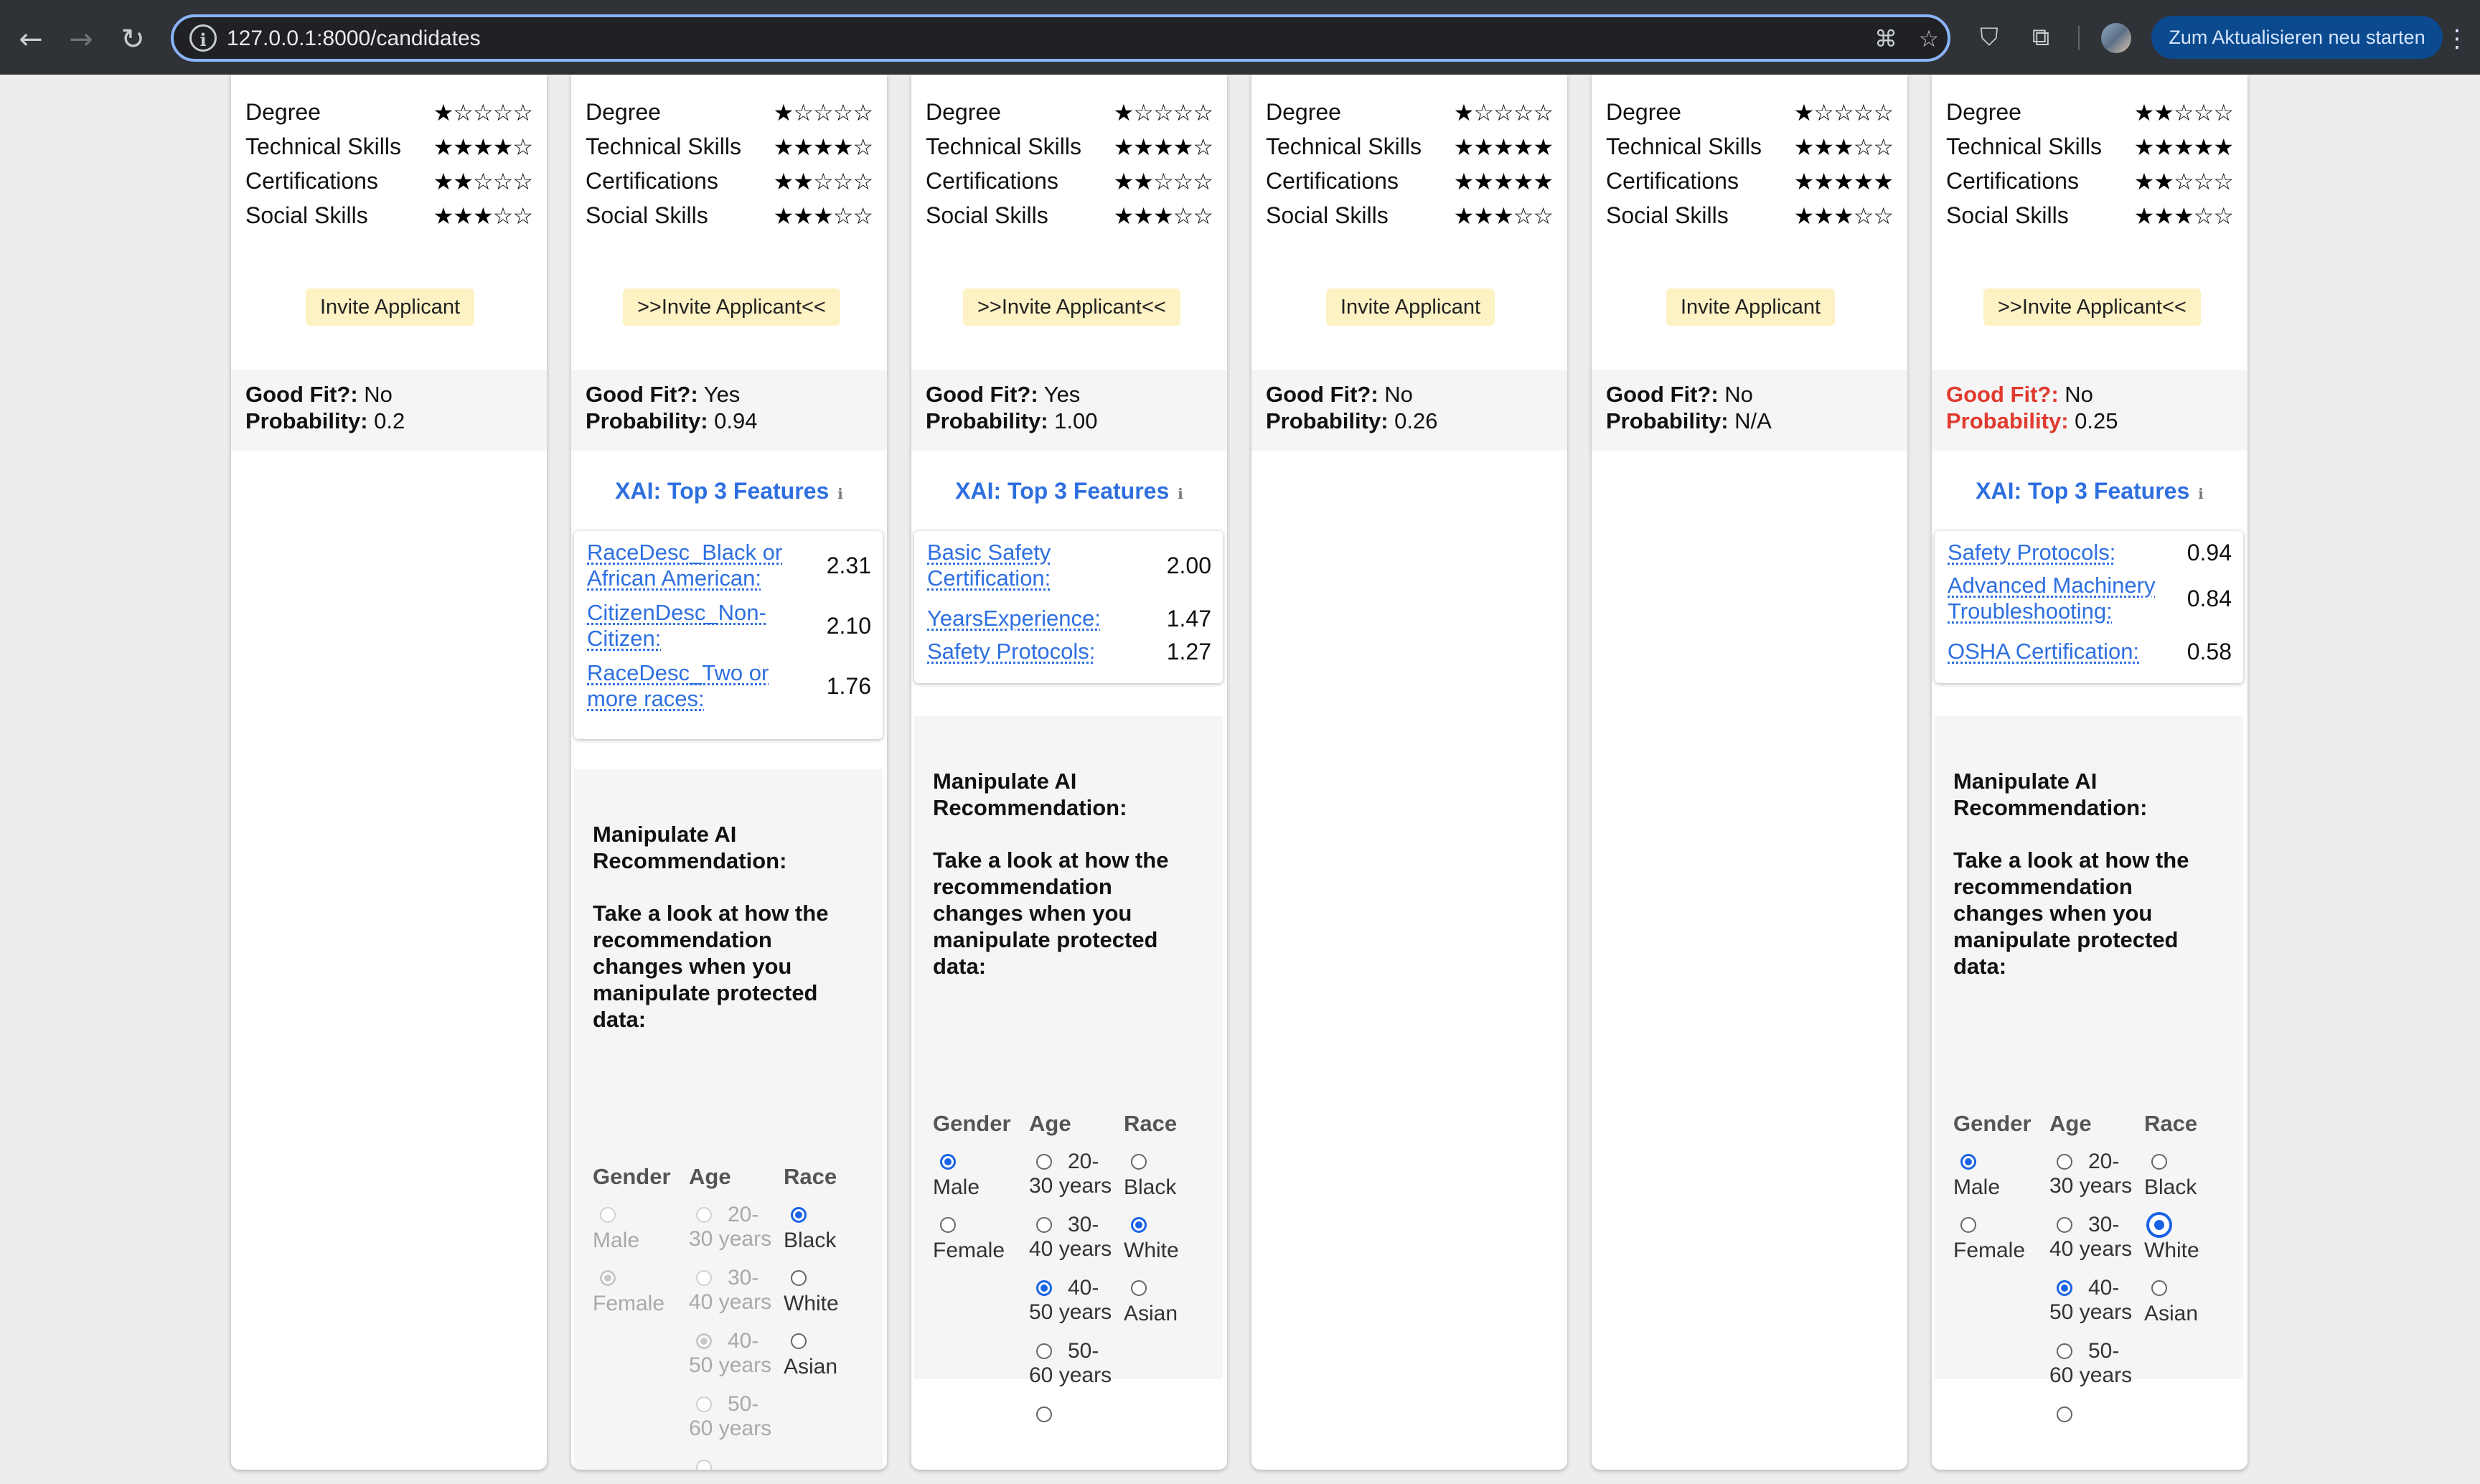  Describe the element at coordinates (663, 395) in the screenshot. I see `good-fit-line: Good Fit?: Yes` at that location.